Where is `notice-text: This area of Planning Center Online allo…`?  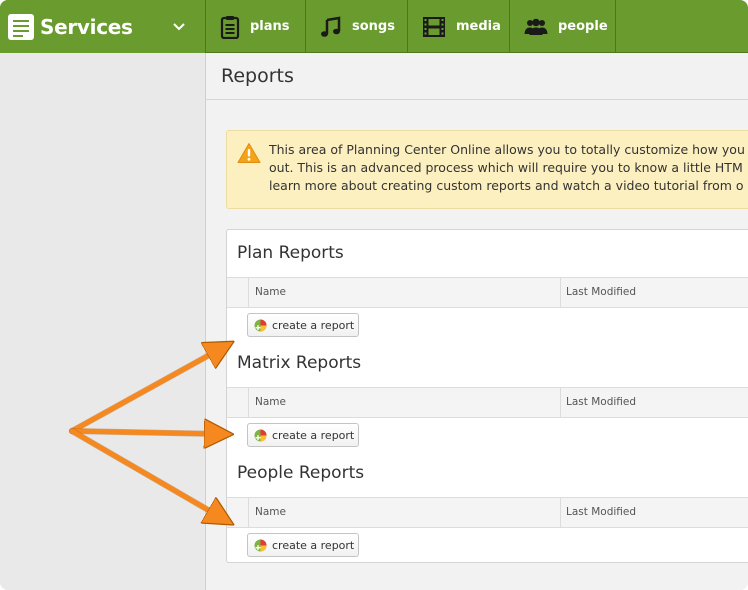
notice-text: This area of Planning Center Online allo… is located at coordinates (507, 167).